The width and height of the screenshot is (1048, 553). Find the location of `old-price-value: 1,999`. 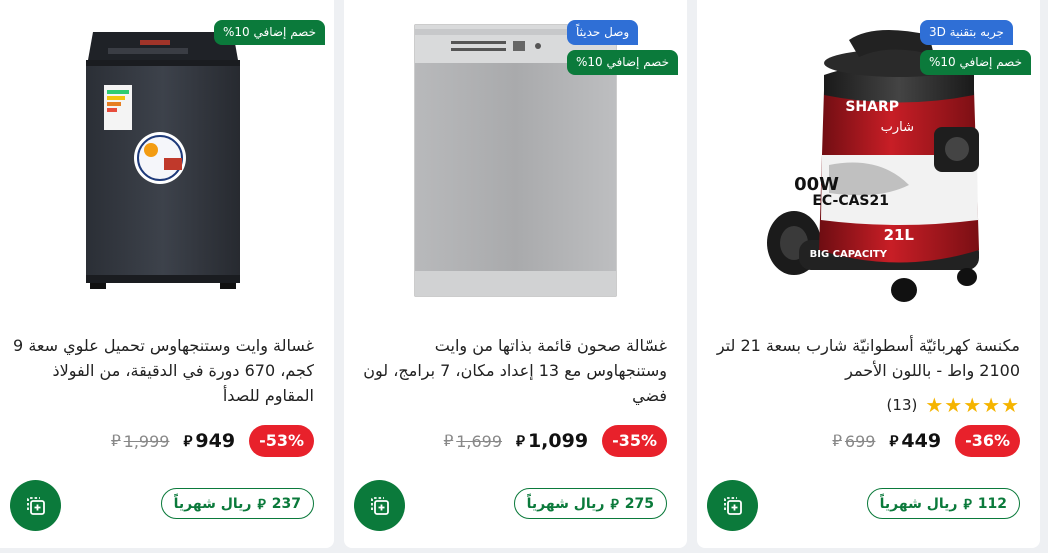

old-price-value: 1,999 is located at coordinates (146, 441).